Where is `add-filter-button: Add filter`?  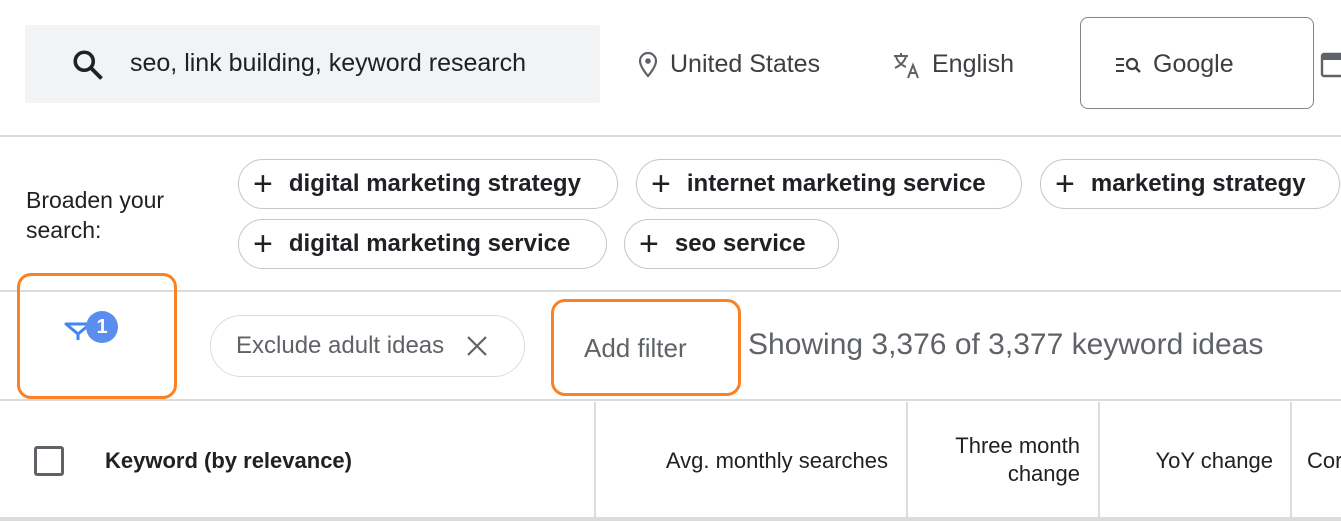 add-filter-button: Add filter is located at coordinates (646, 347).